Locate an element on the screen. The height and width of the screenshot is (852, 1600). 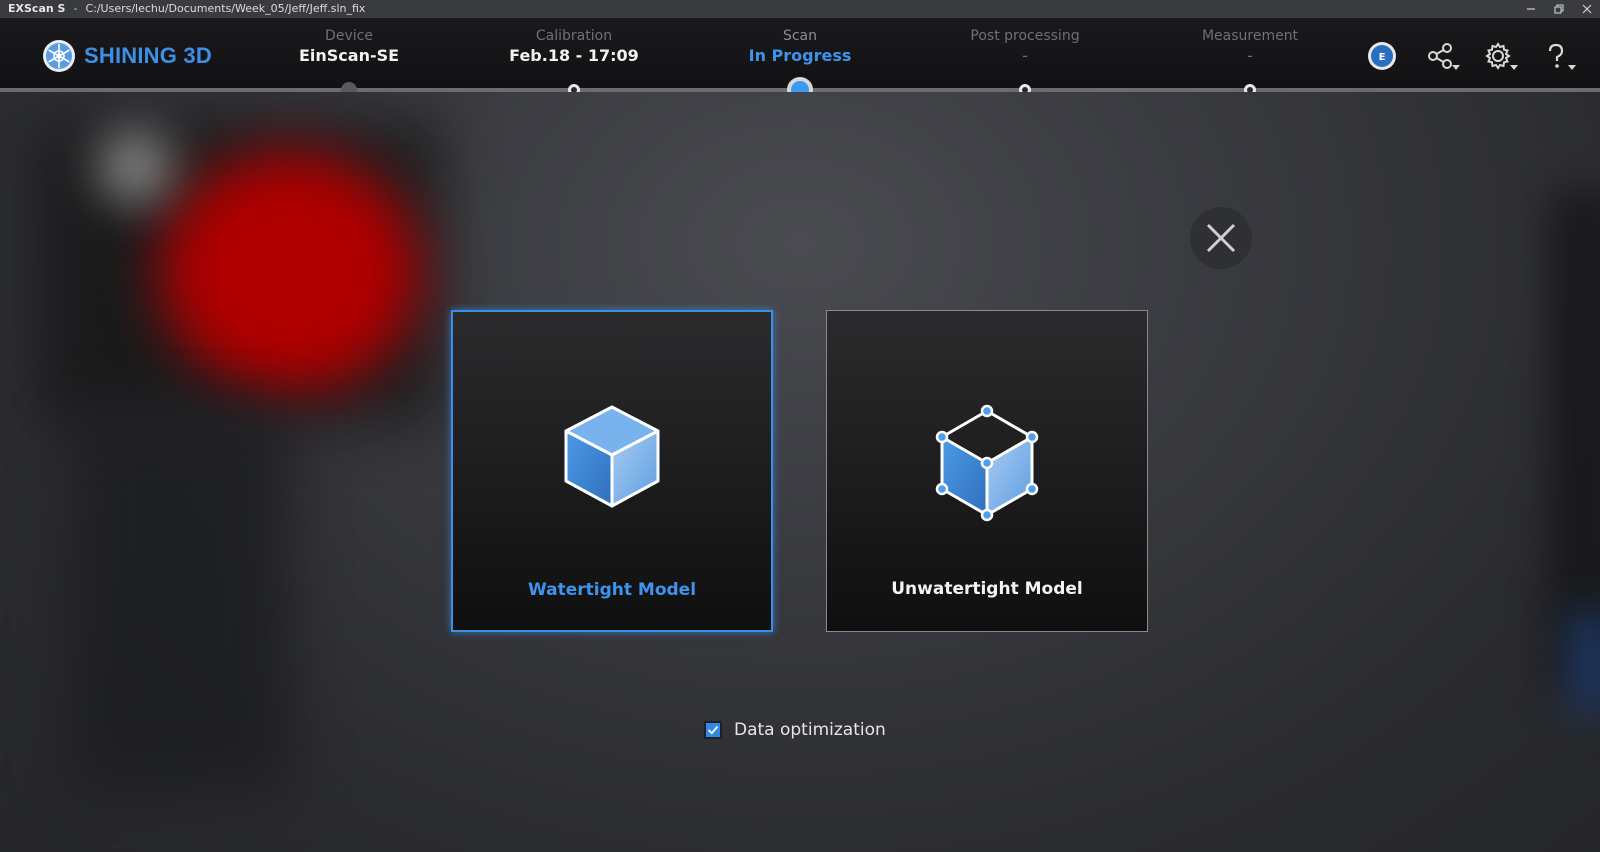
restore-icon is located at coordinates (1559, 9).